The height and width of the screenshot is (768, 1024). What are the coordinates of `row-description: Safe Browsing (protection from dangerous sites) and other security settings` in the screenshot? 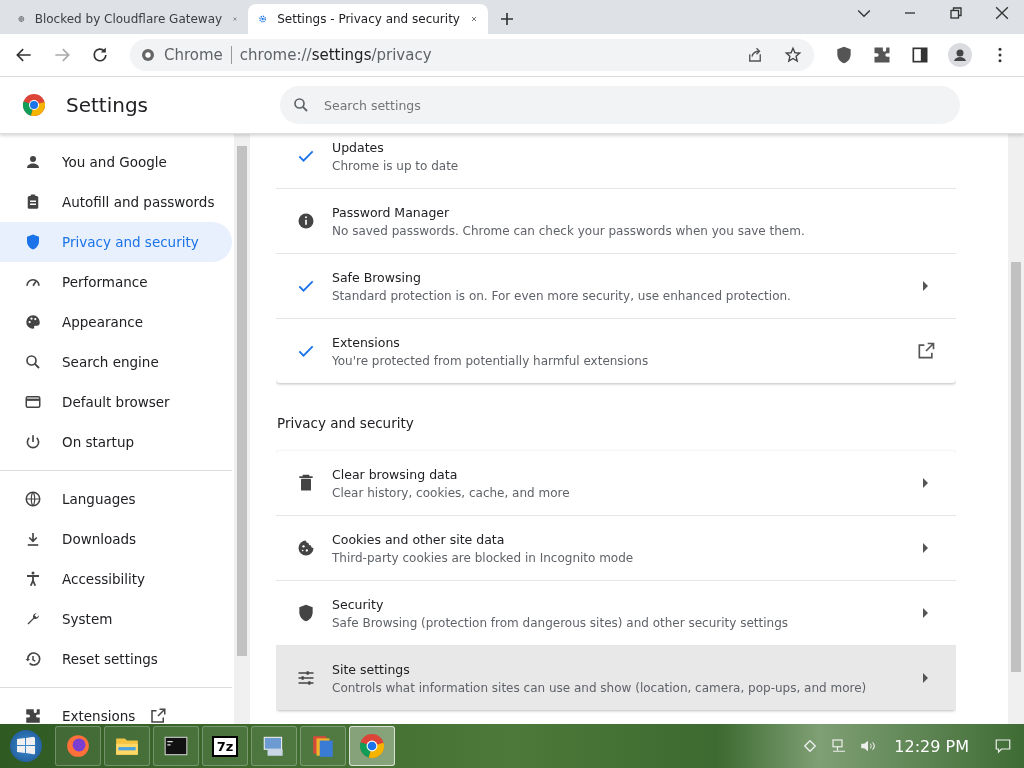 It's located at (561, 622).